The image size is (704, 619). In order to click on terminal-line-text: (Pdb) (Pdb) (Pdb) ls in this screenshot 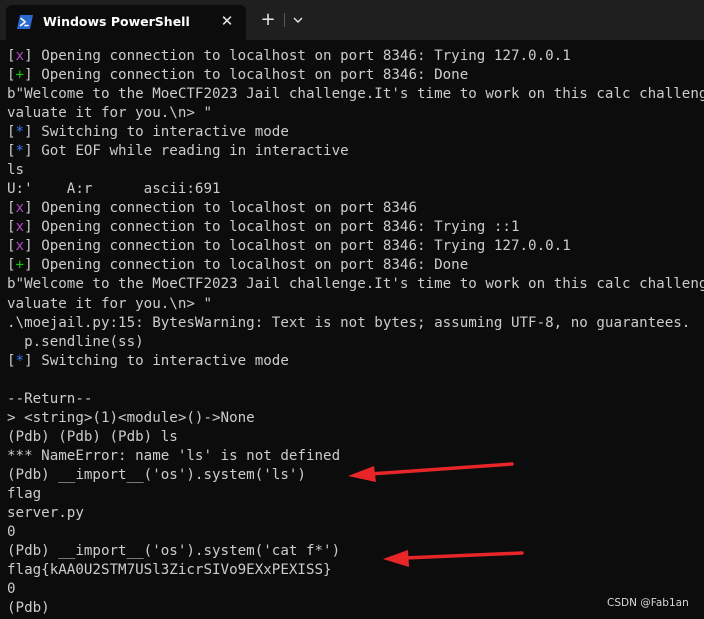, I will do `click(92, 436)`.